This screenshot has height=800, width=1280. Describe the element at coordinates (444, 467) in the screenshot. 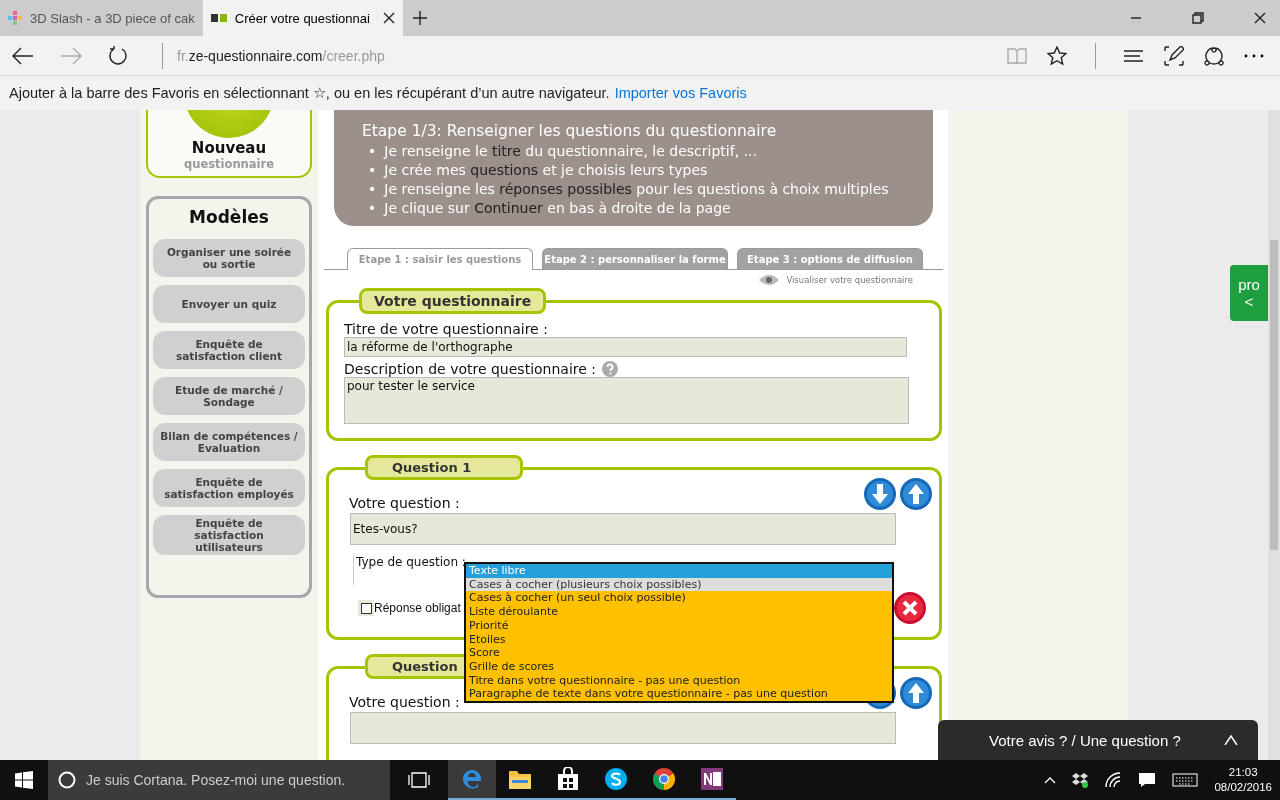

I see `section-heading: Question 1` at that location.